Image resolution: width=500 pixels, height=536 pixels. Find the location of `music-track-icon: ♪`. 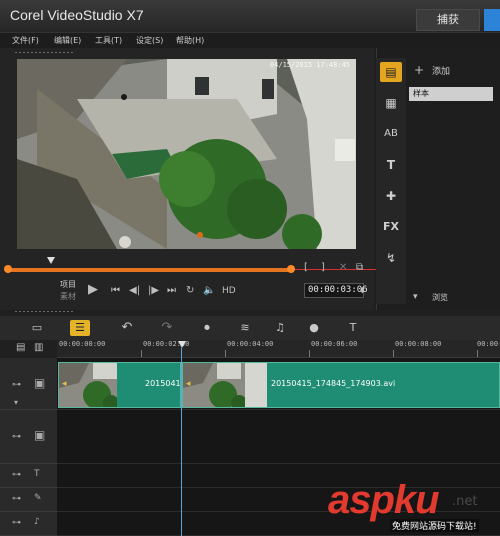

music-track-icon: ♪ is located at coordinates (37, 522).